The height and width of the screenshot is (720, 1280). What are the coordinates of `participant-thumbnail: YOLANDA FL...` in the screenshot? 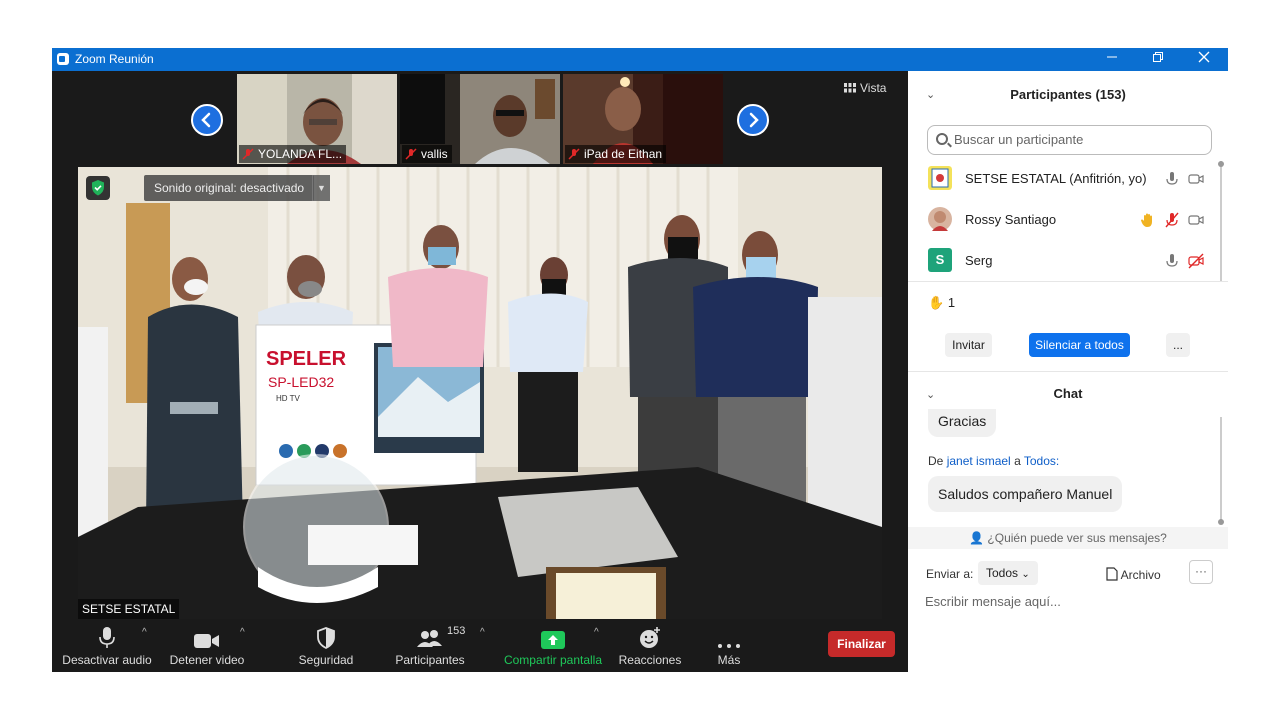 It's located at (317, 119).